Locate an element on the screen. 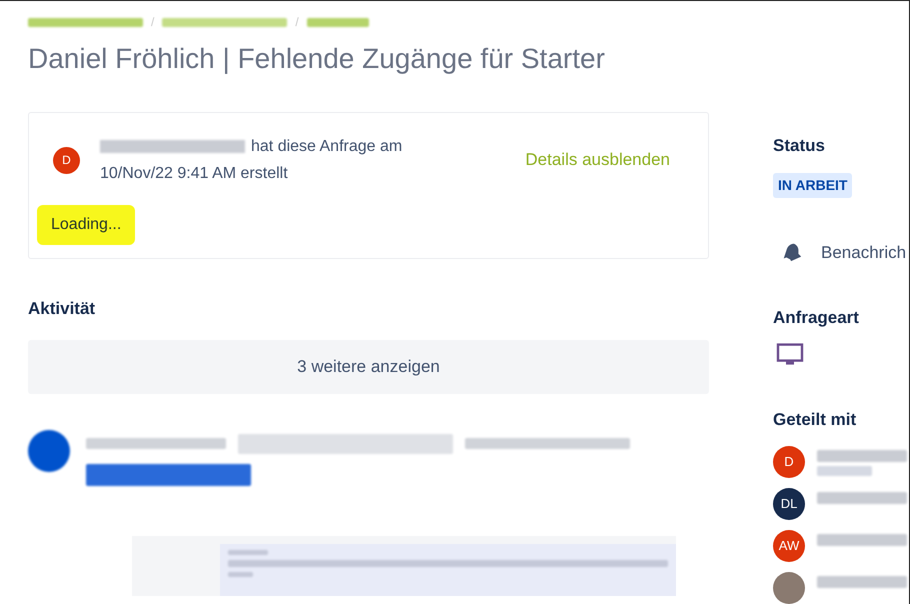 This screenshot has width=910, height=604. activity-heading: Aktivität is located at coordinates (62, 309).